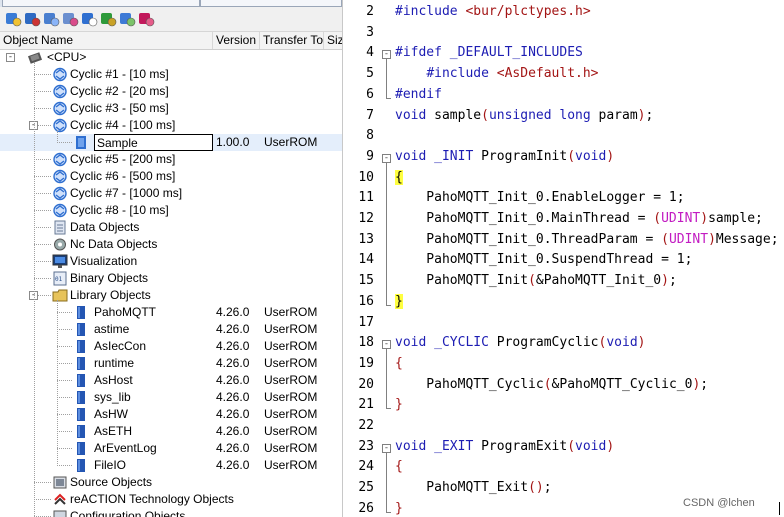 The width and height of the screenshot is (784, 517). Describe the element at coordinates (35, 289) in the screenshot. I see `tree-guide-line` at that location.